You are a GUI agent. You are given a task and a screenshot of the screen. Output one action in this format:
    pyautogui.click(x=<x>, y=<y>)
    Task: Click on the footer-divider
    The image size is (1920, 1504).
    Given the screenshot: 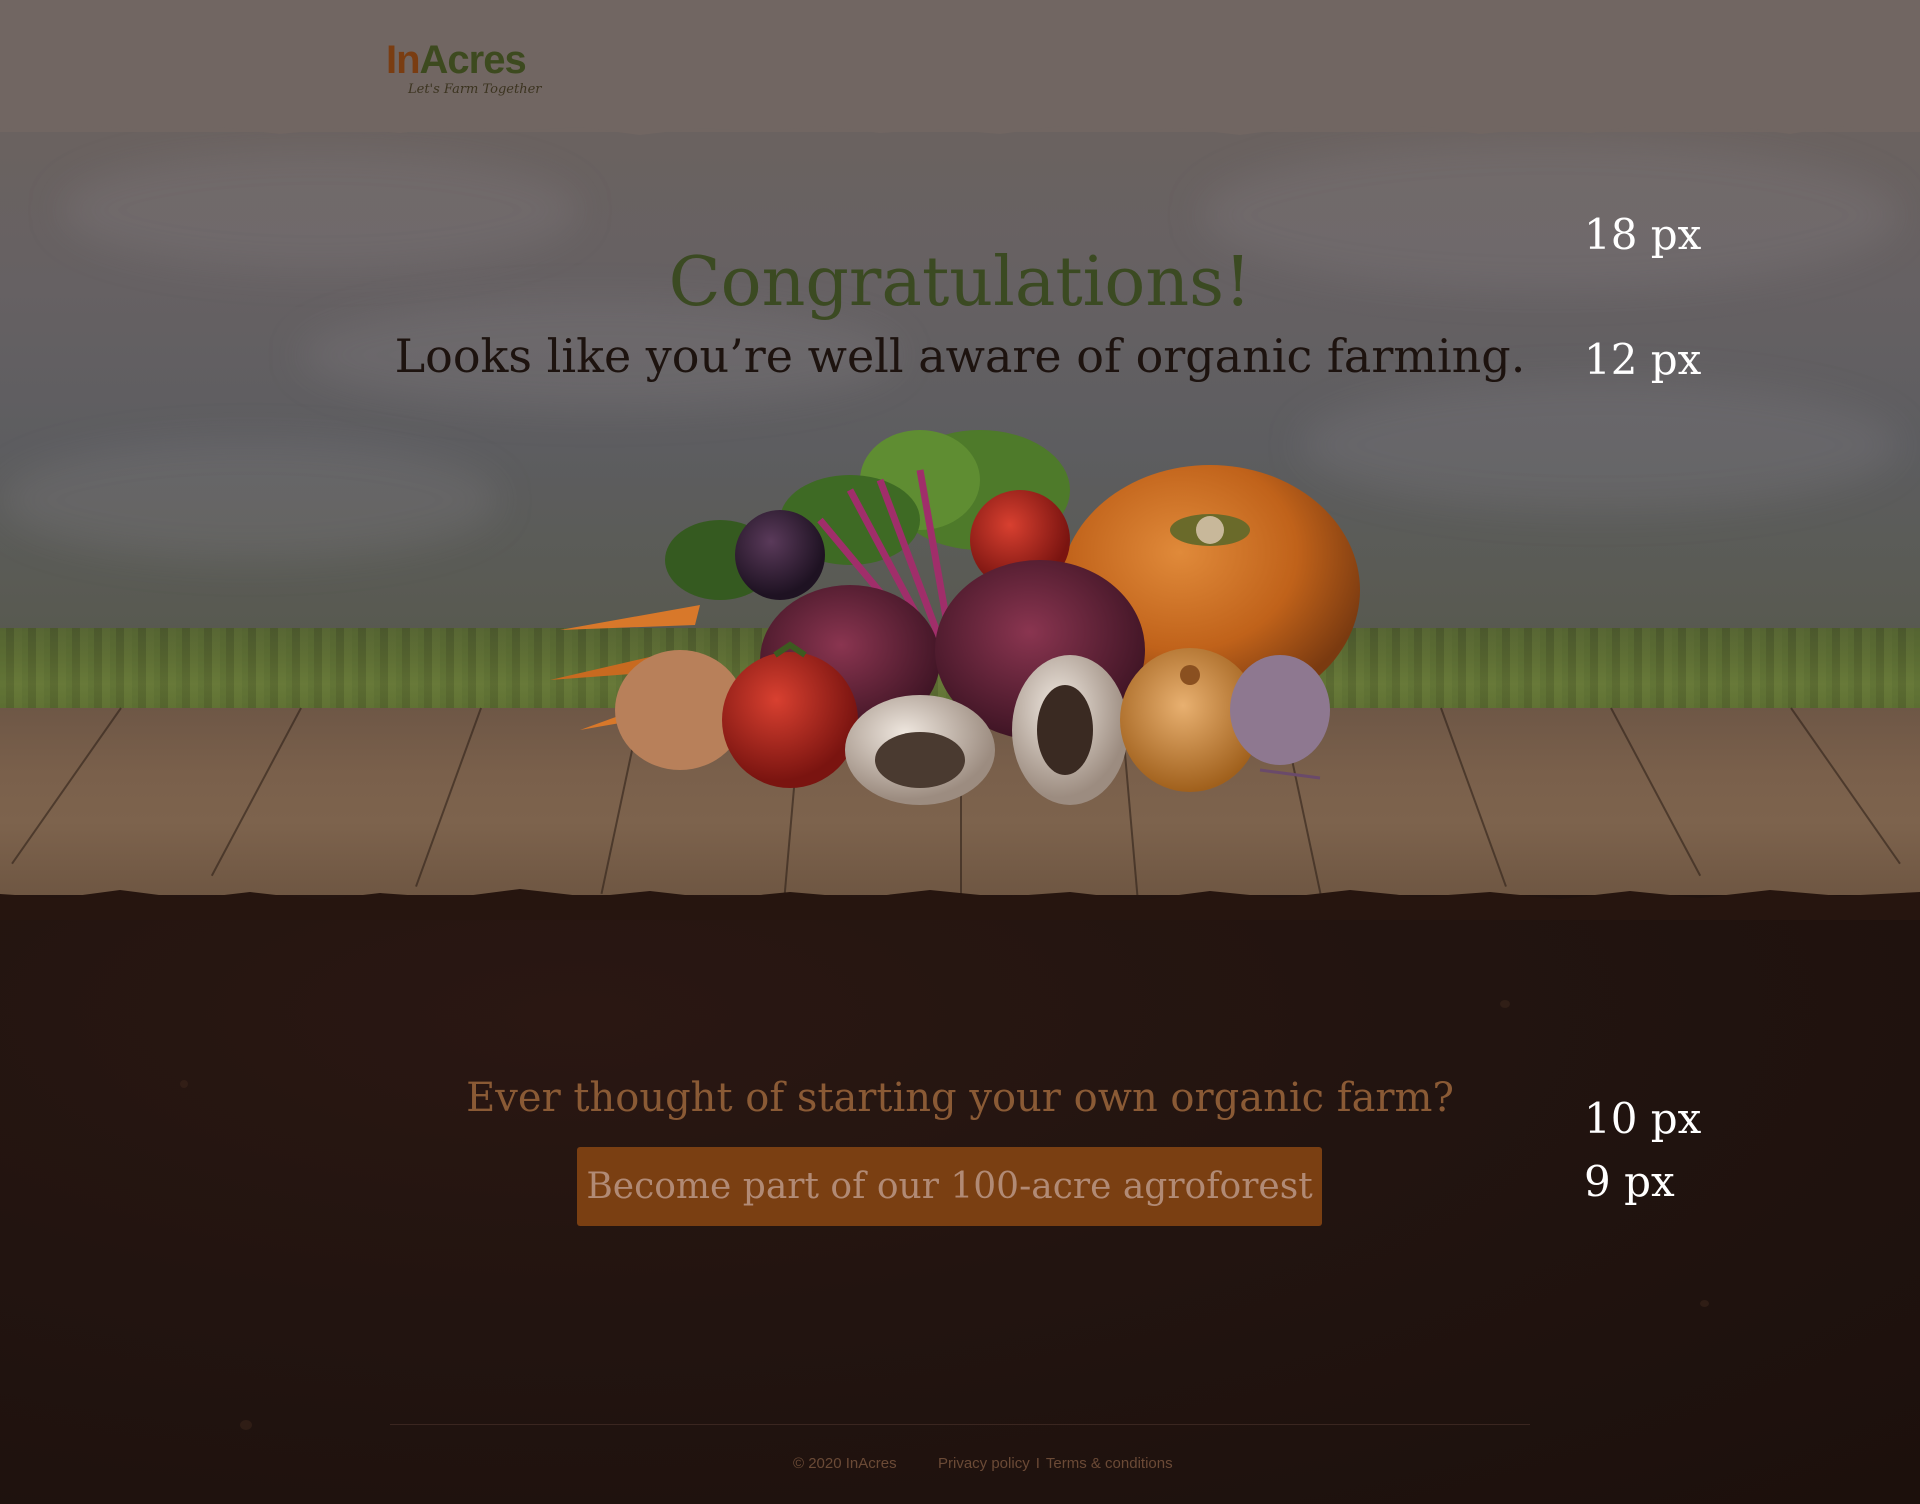 What is the action you would take?
    pyautogui.click(x=960, y=1424)
    